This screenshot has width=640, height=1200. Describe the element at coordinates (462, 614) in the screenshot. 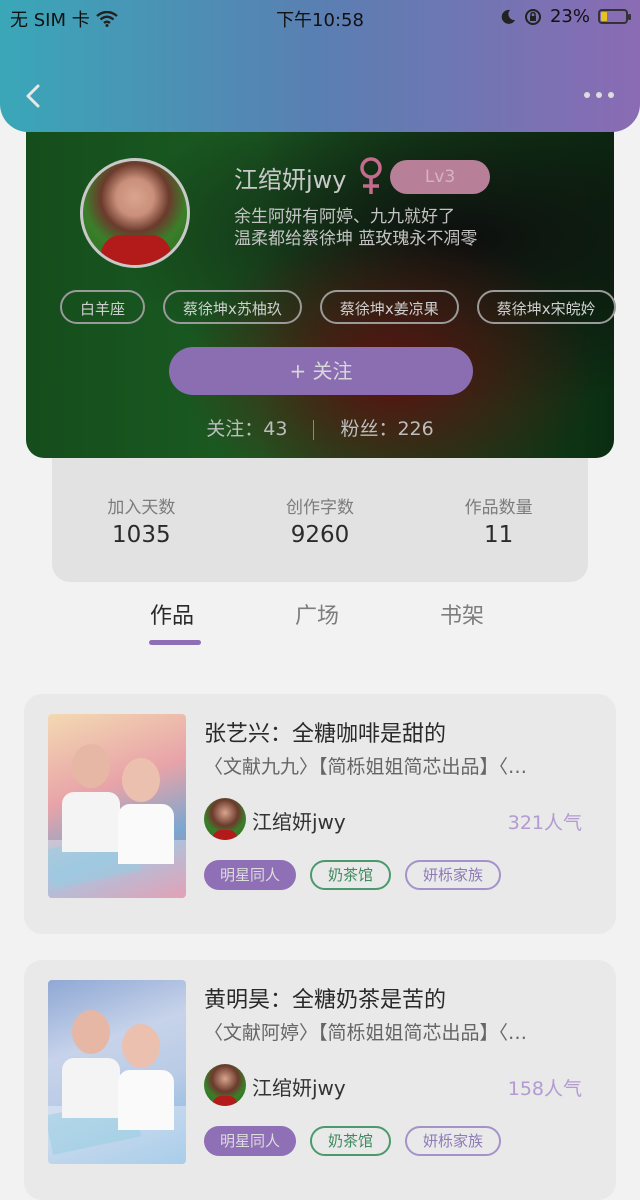

I see `tab-bookshelf: 书架` at that location.